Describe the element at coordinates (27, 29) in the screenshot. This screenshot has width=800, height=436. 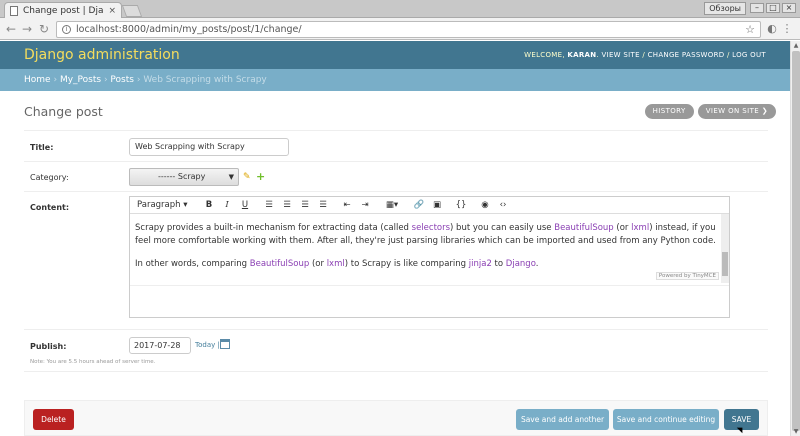
I see `forward-icon: →` at that location.